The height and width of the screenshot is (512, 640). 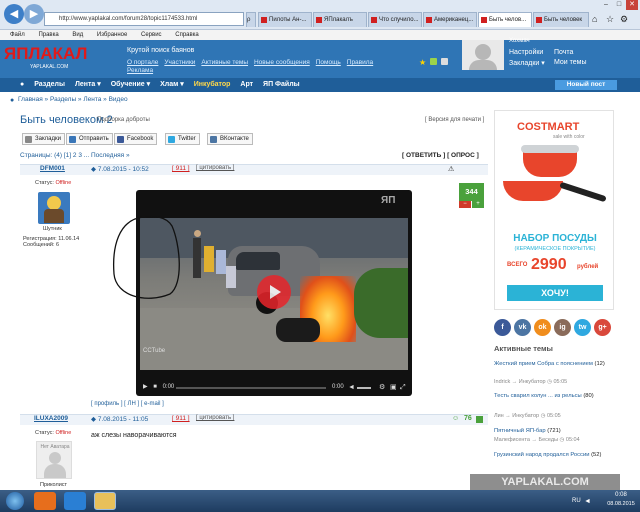 I want to click on menu-view: Вид, so click(x=77, y=35).